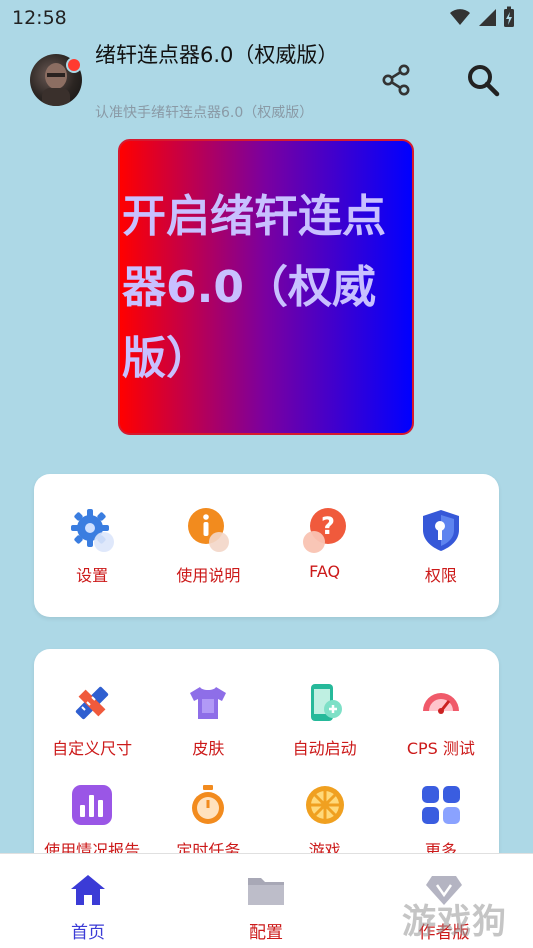 Image resolution: width=533 pixels, height=948 pixels. I want to click on faq-item: ? FAQ, so click(325, 546).